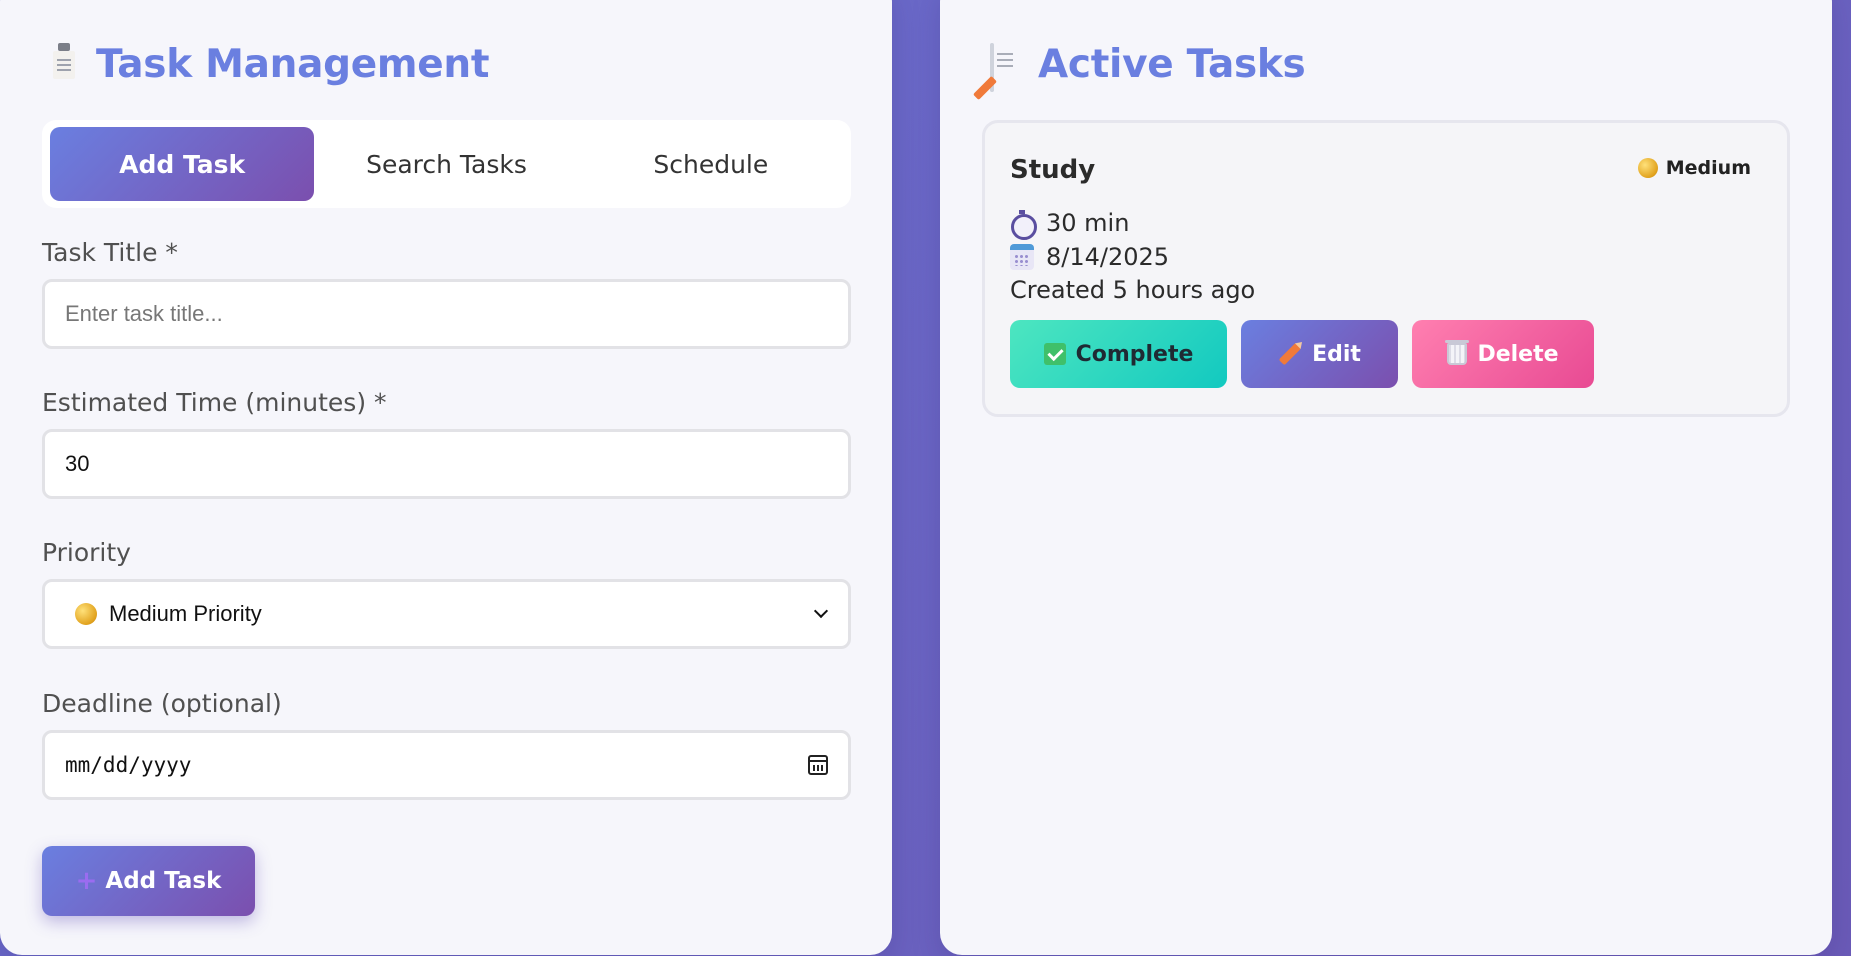 This screenshot has height=956, width=1851. I want to click on tab-bar: Add Task Search Tasks Schedule, so click(446, 164).